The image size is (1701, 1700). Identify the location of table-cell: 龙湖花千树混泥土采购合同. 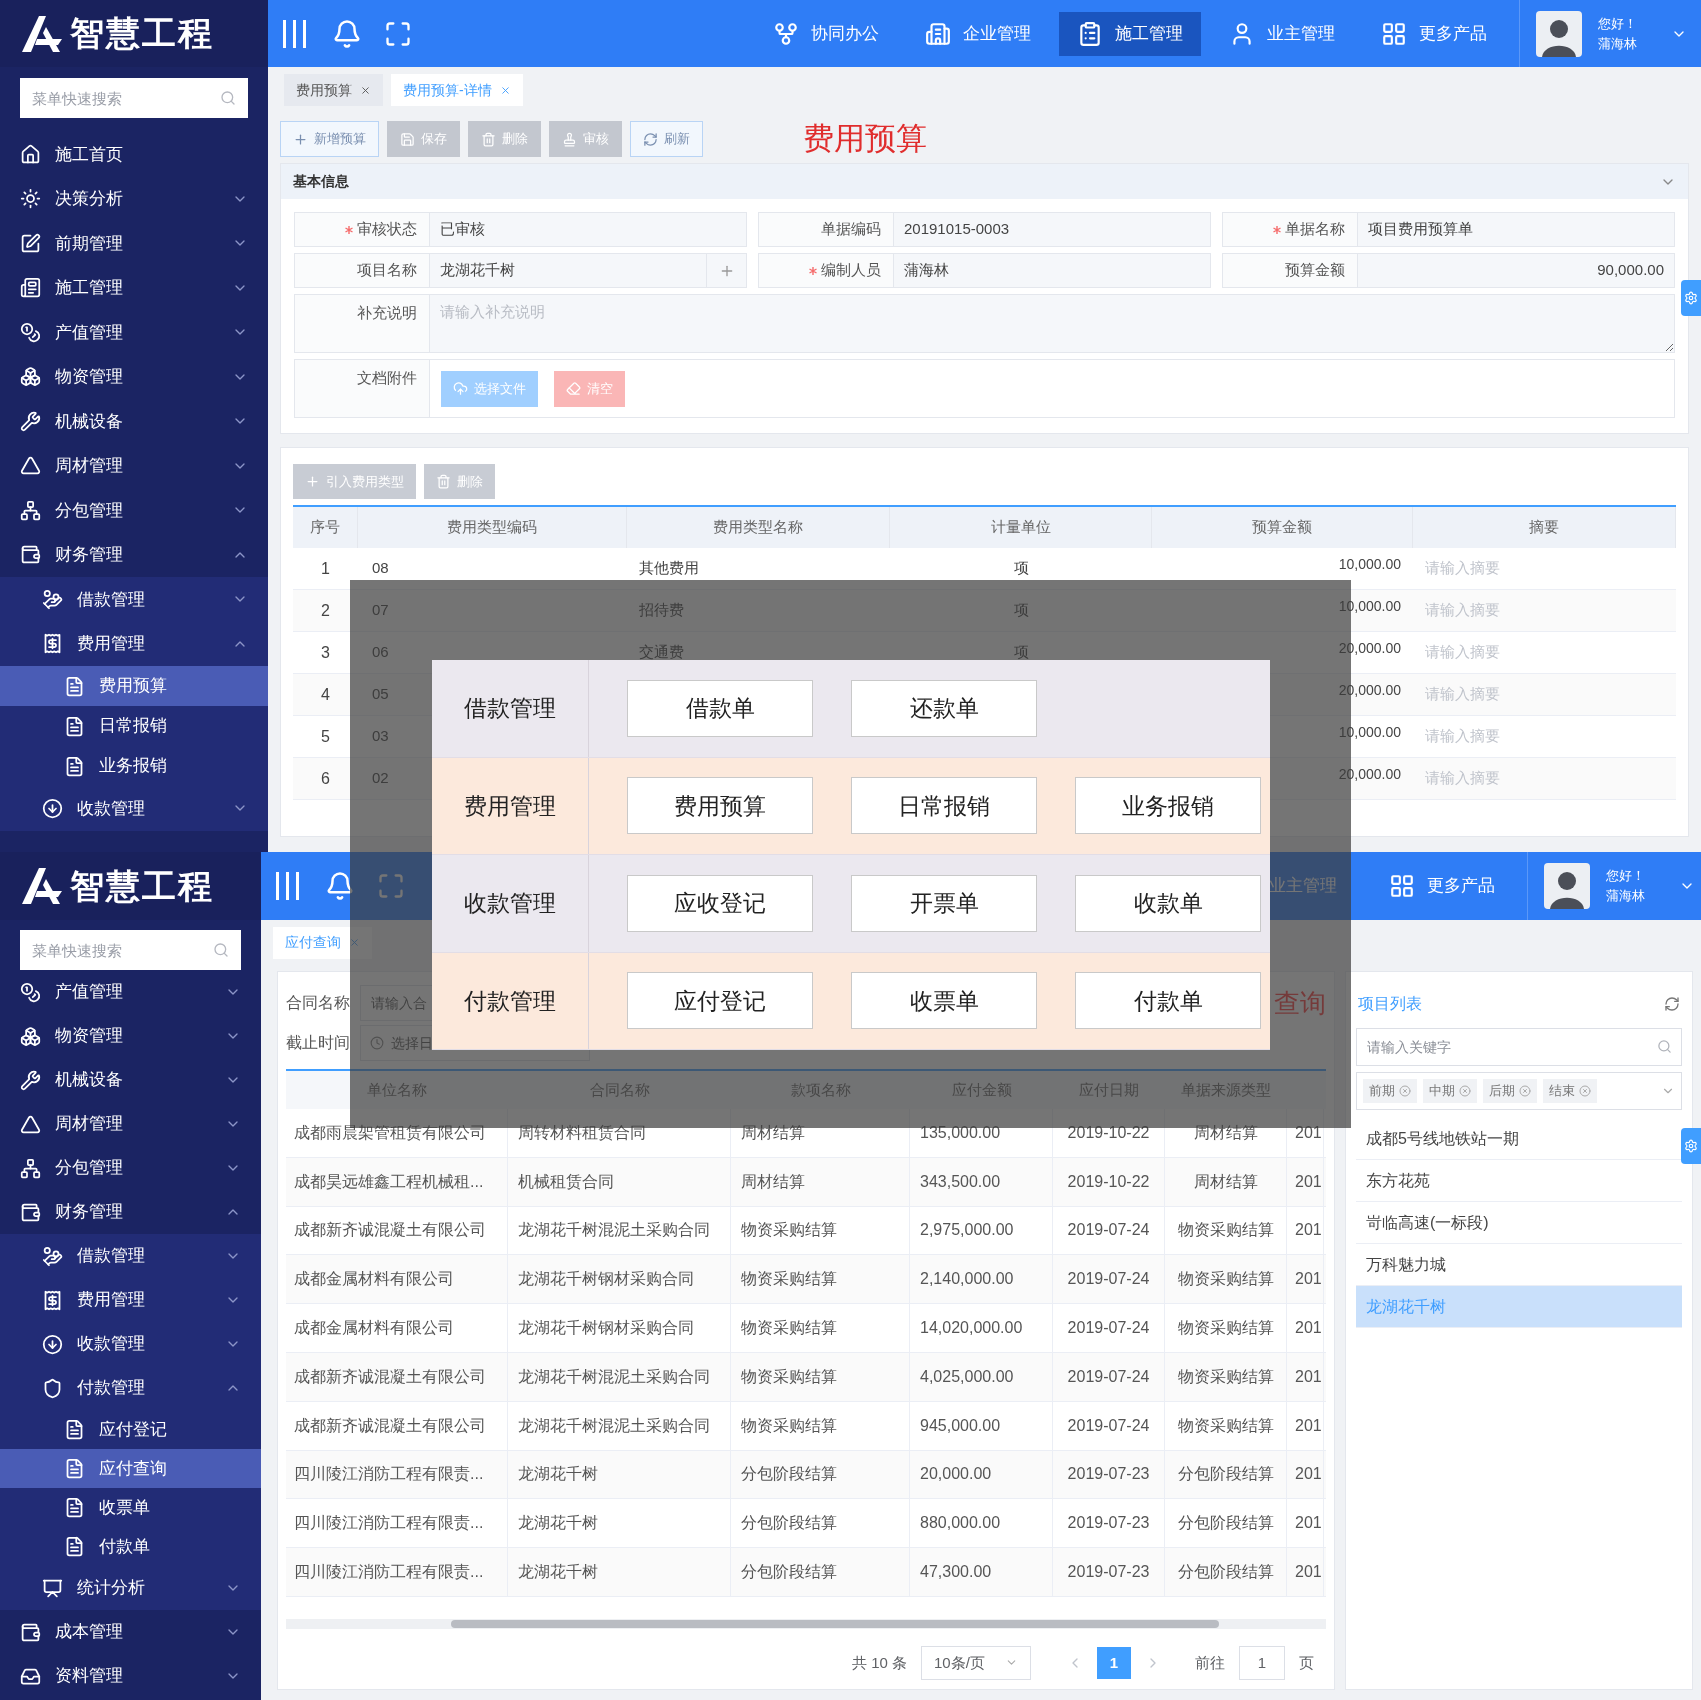
(619, 1230).